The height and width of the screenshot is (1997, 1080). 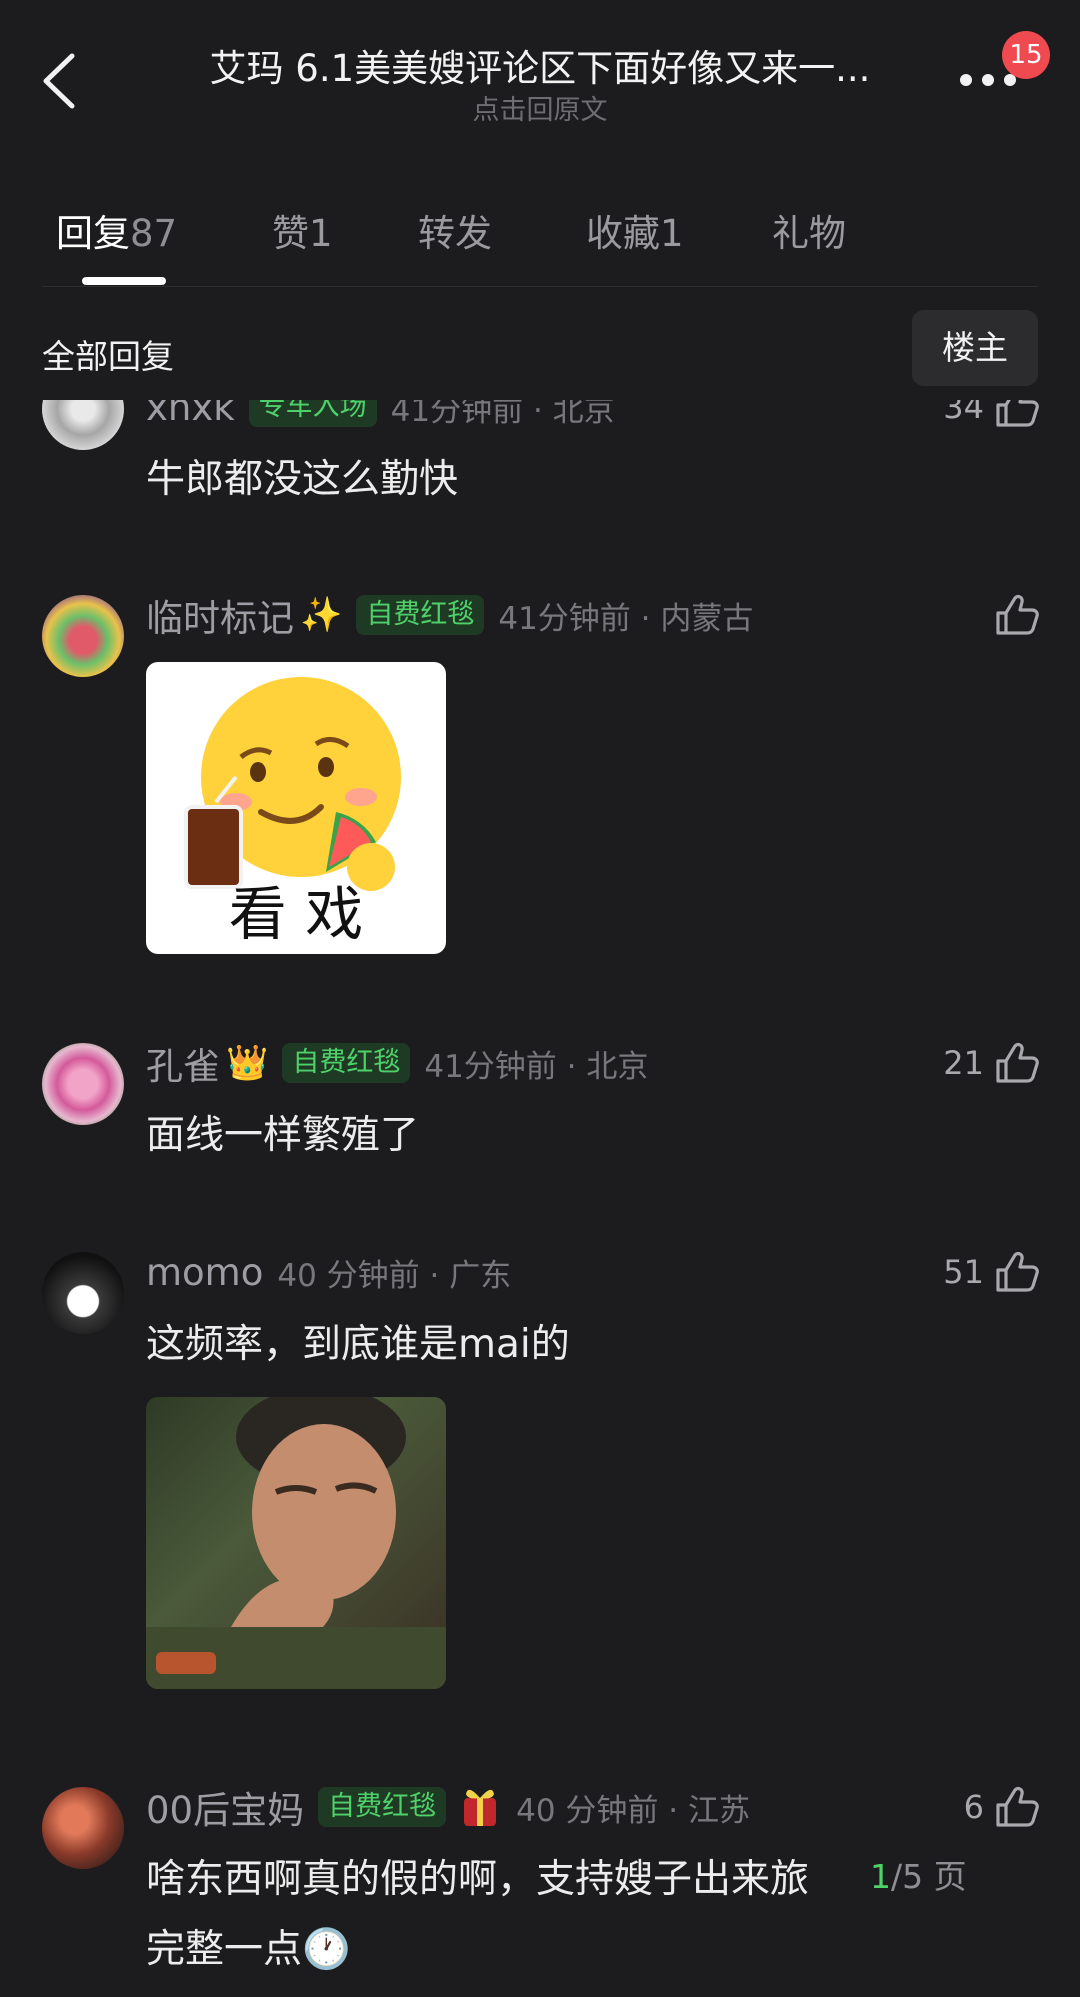 What do you see at coordinates (448, 1807) in the screenshot?
I see `comment-meta: 00后宝妈 自费红毯 40 分钟前 · 江苏` at bounding box center [448, 1807].